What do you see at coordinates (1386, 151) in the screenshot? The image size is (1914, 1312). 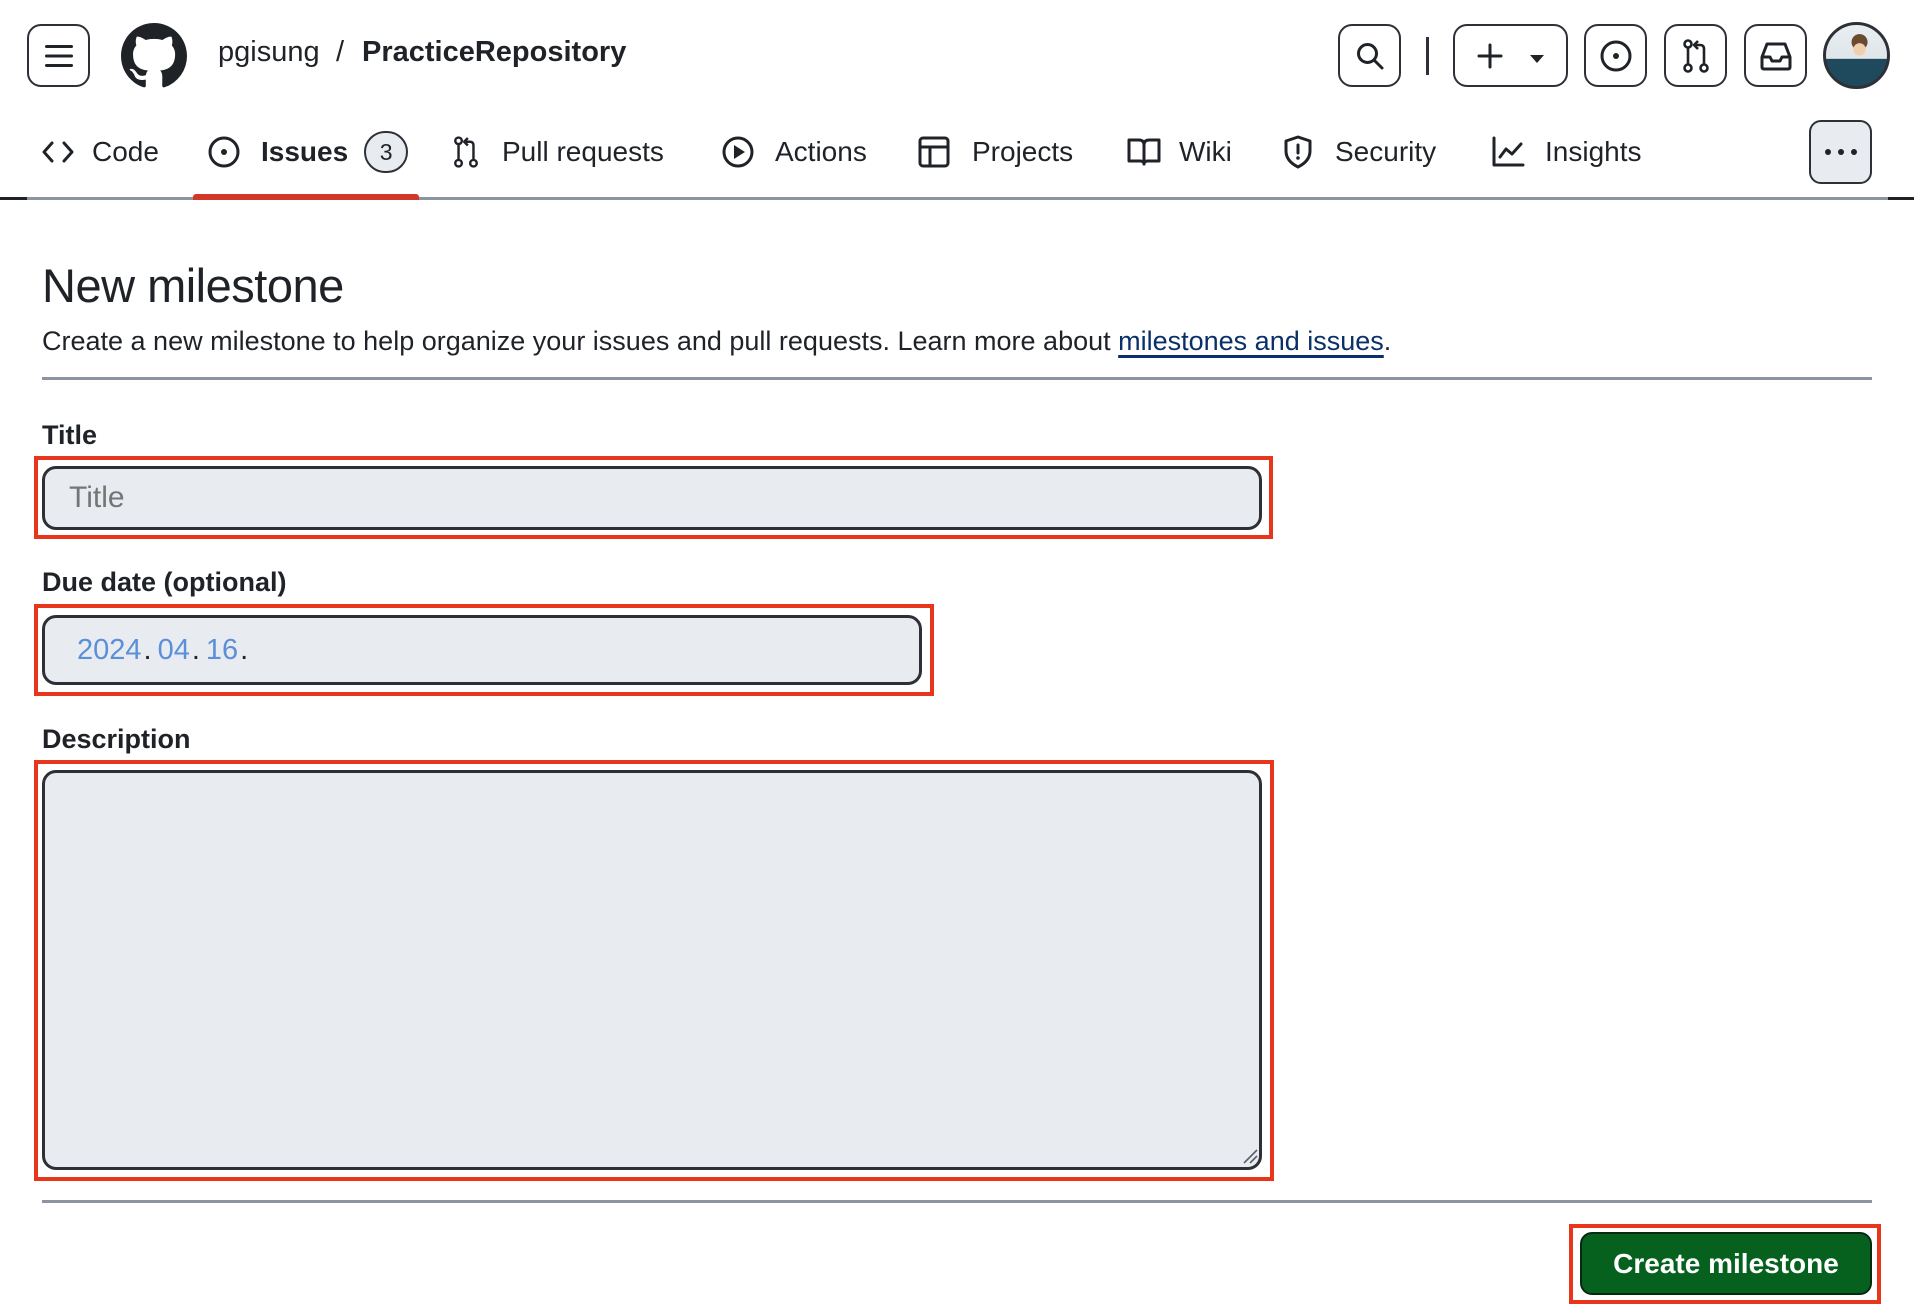 I see `tab-label: Security` at bounding box center [1386, 151].